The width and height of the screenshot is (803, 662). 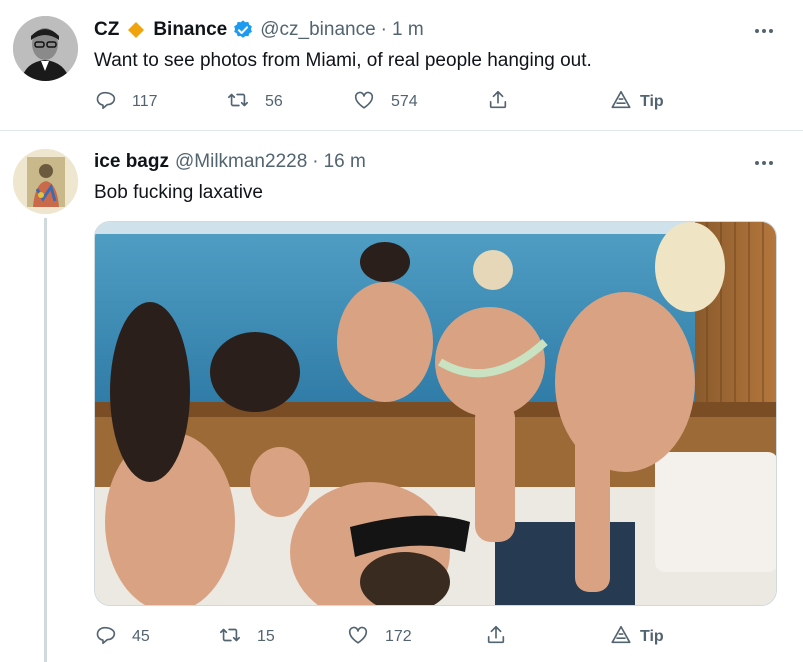 I want to click on handle: @Milkman2228, so click(x=241, y=162).